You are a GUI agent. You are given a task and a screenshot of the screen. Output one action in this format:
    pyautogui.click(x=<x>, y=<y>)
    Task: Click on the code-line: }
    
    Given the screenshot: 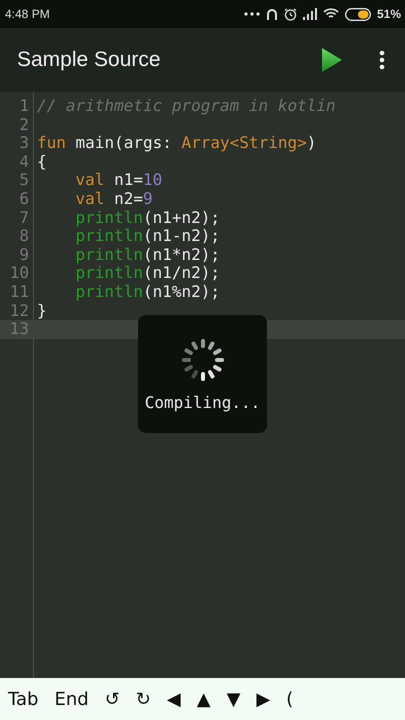 What is the action you would take?
    pyautogui.click(x=41, y=311)
    